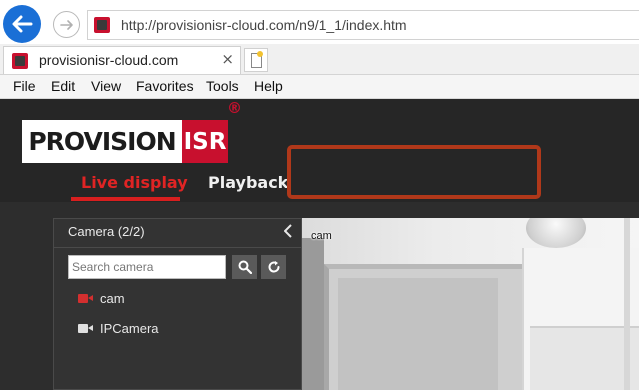 This screenshot has width=639, height=390. Describe the element at coordinates (134, 182) in the screenshot. I see `tab-live-display: Live display` at that location.